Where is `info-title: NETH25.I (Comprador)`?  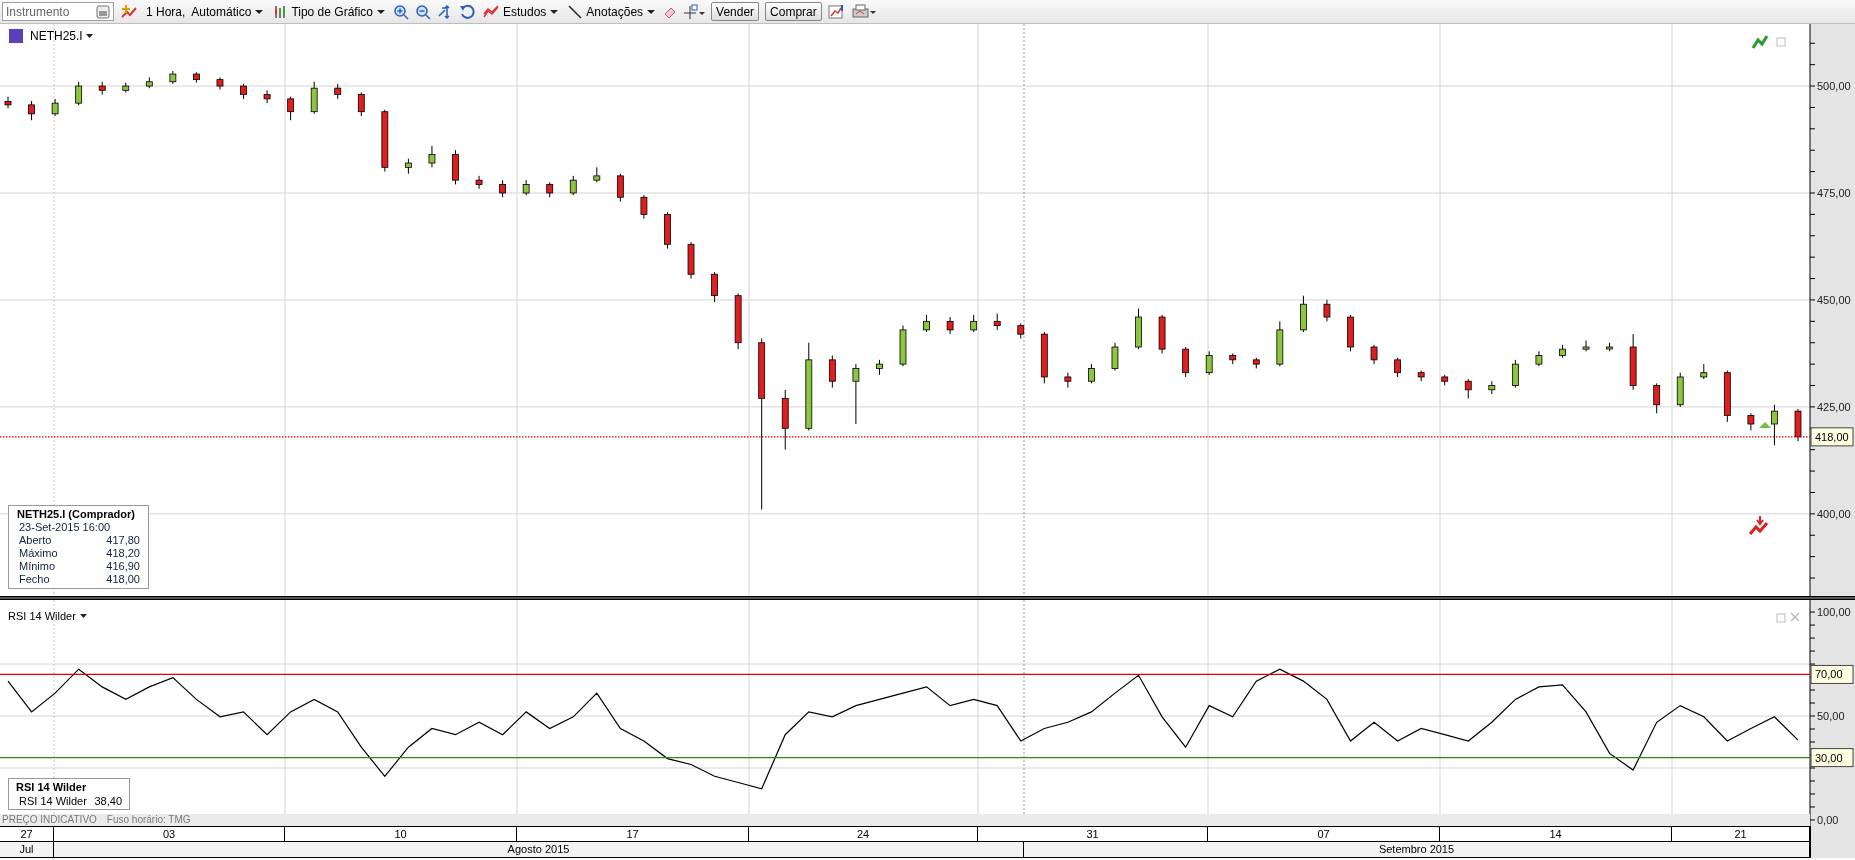
info-title: NETH25.I (Comprador) is located at coordinates (76, 514).